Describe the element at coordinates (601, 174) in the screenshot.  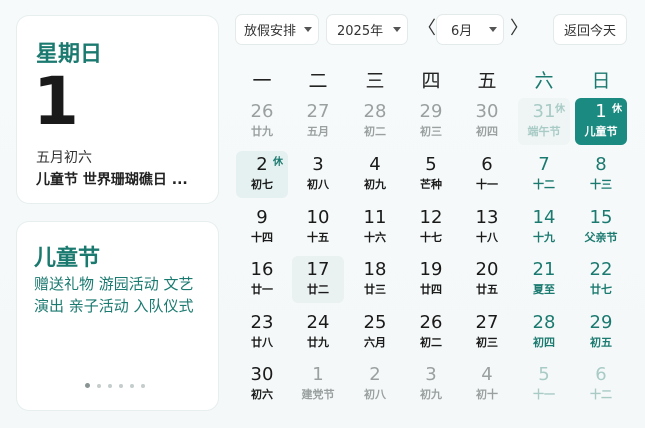
I see `day-cell: 8 十三` at that location.